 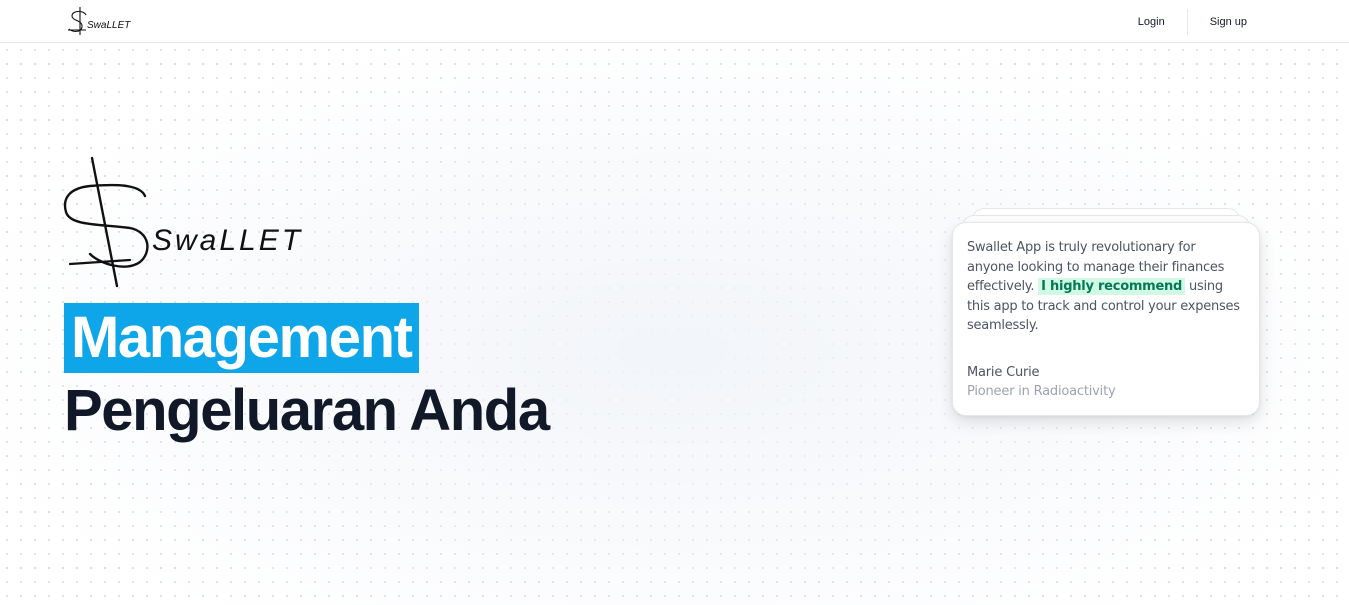 What do you see at coordinates (109, 25) in the screenshot?
I see `nav-logo-text: SwaLLET` at bounding box center [109, 25].